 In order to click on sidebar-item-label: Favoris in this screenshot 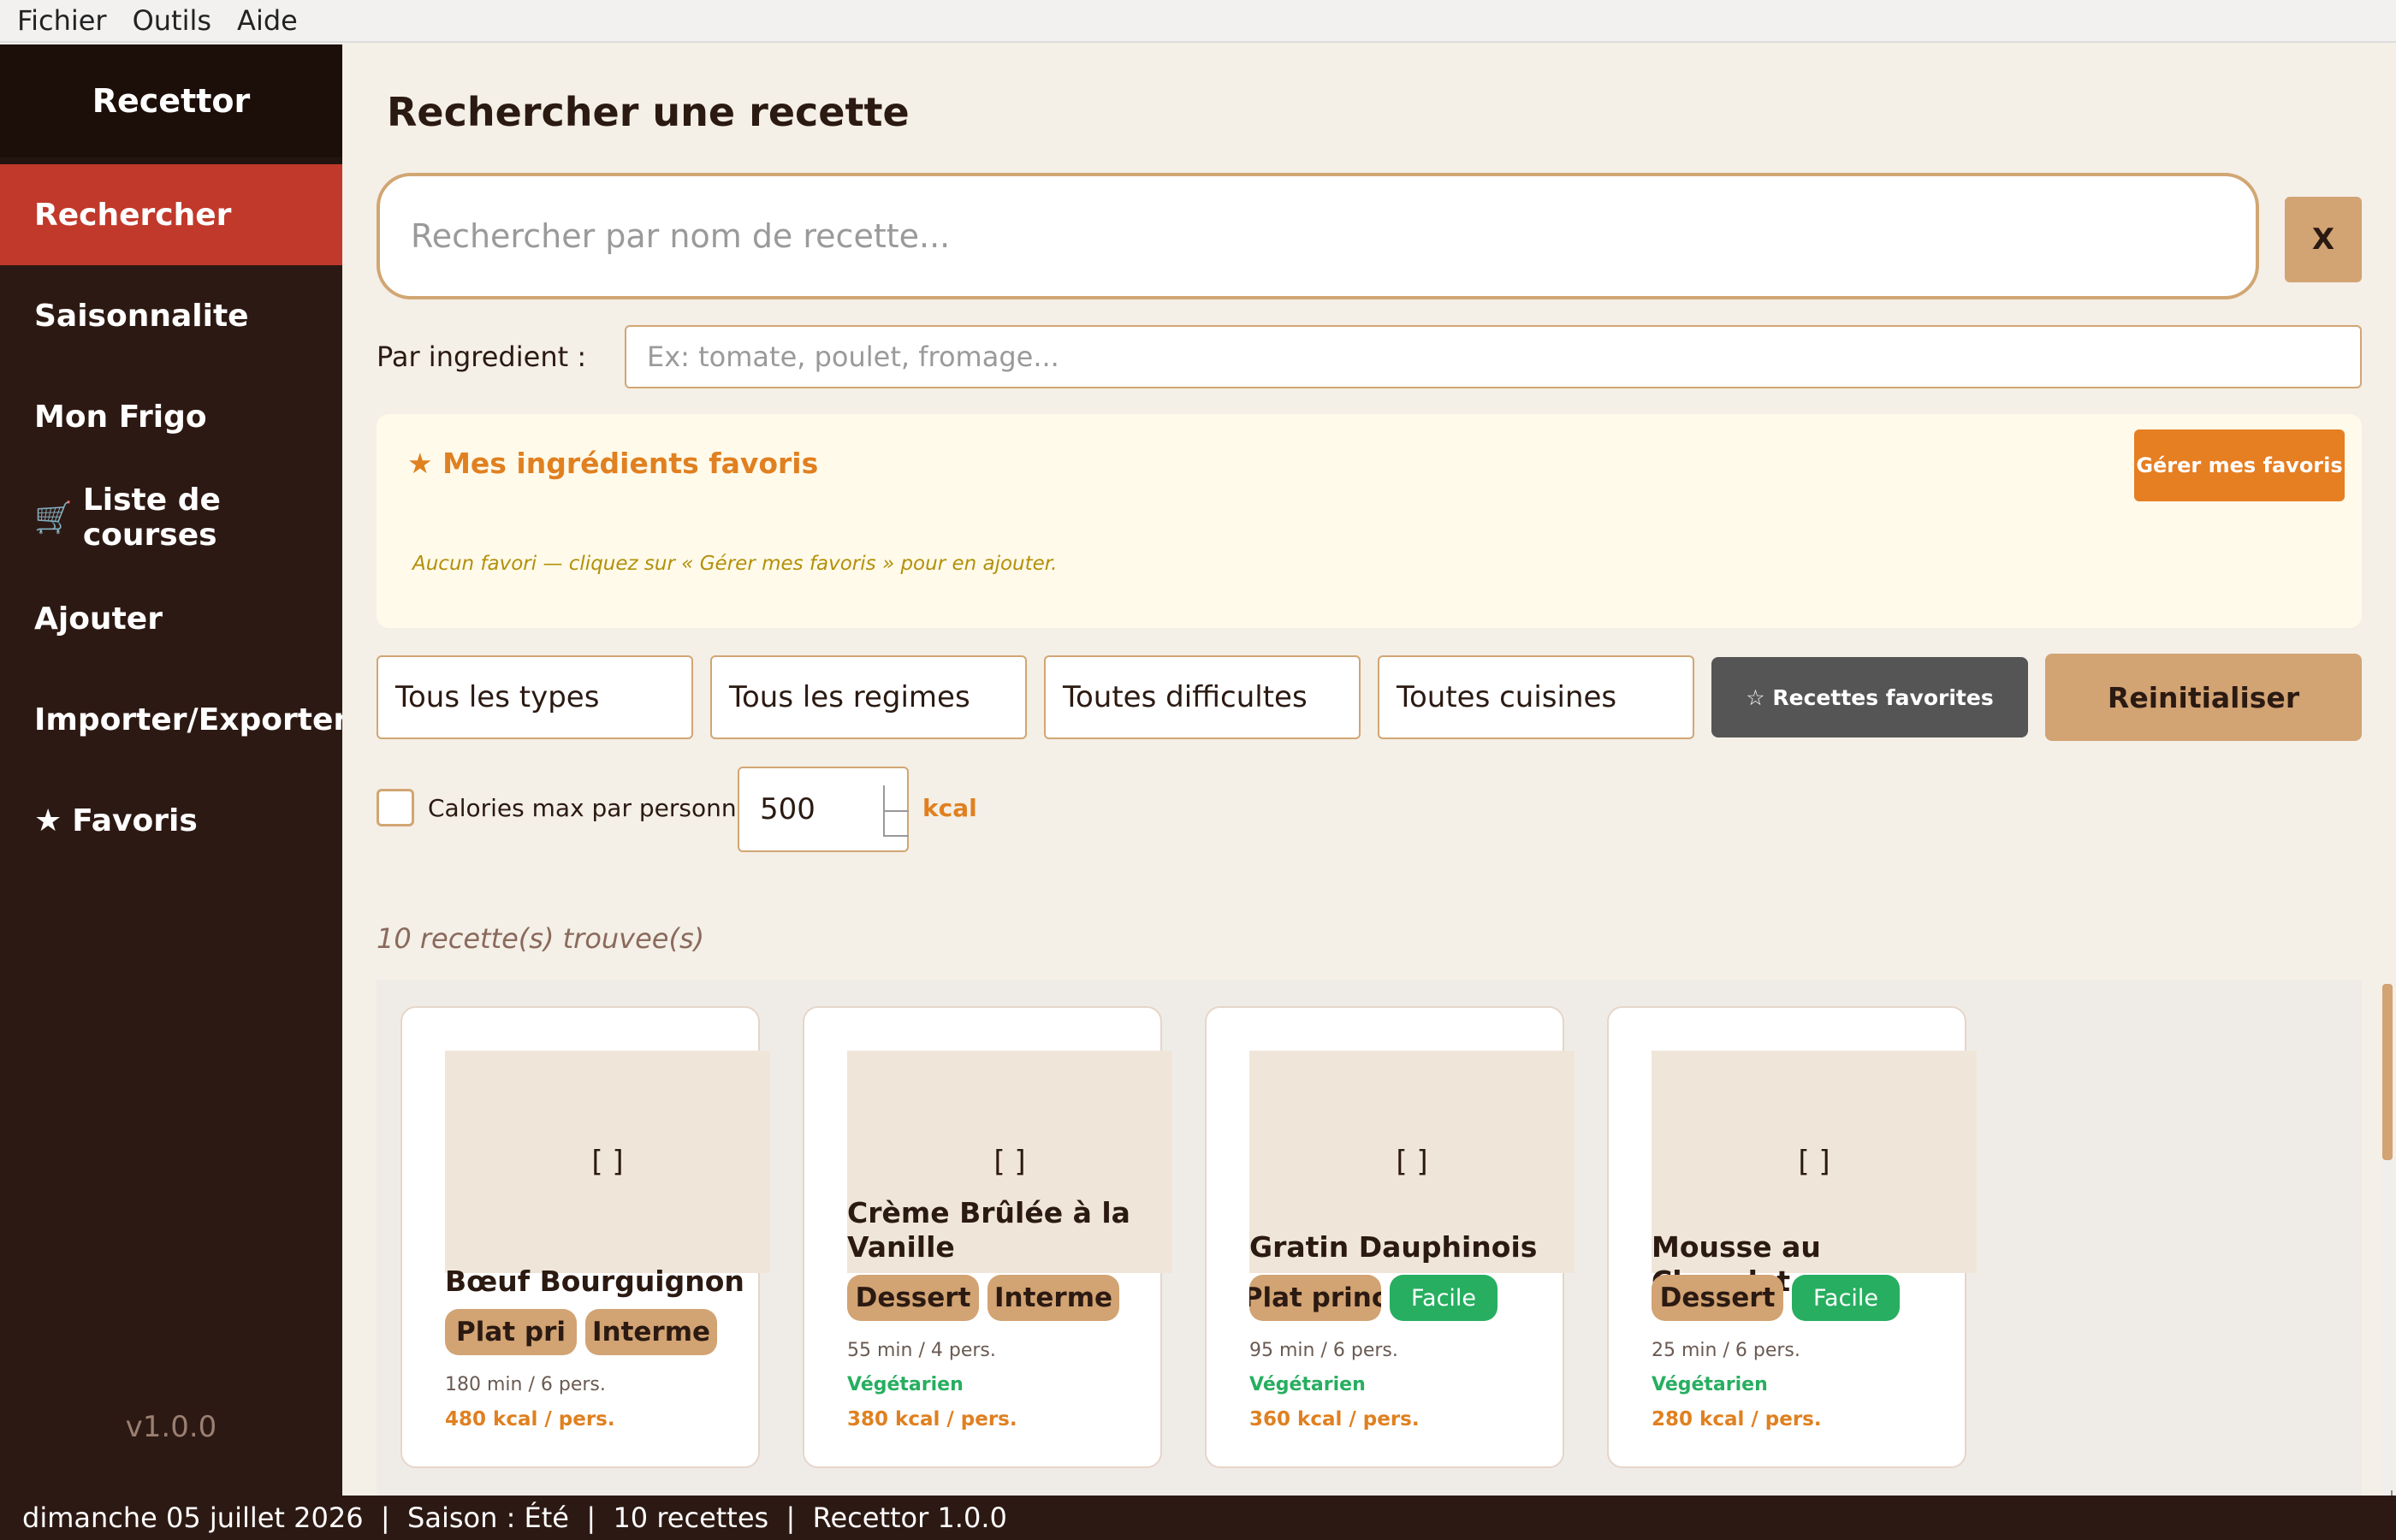, I will do `click(135, 820)`.